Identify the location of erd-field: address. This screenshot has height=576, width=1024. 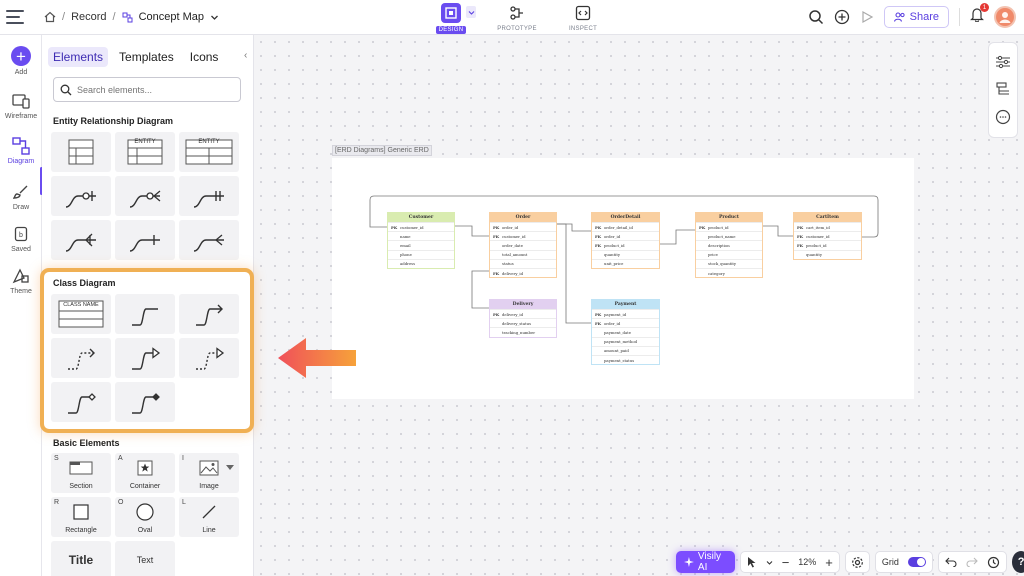
(408, 264).